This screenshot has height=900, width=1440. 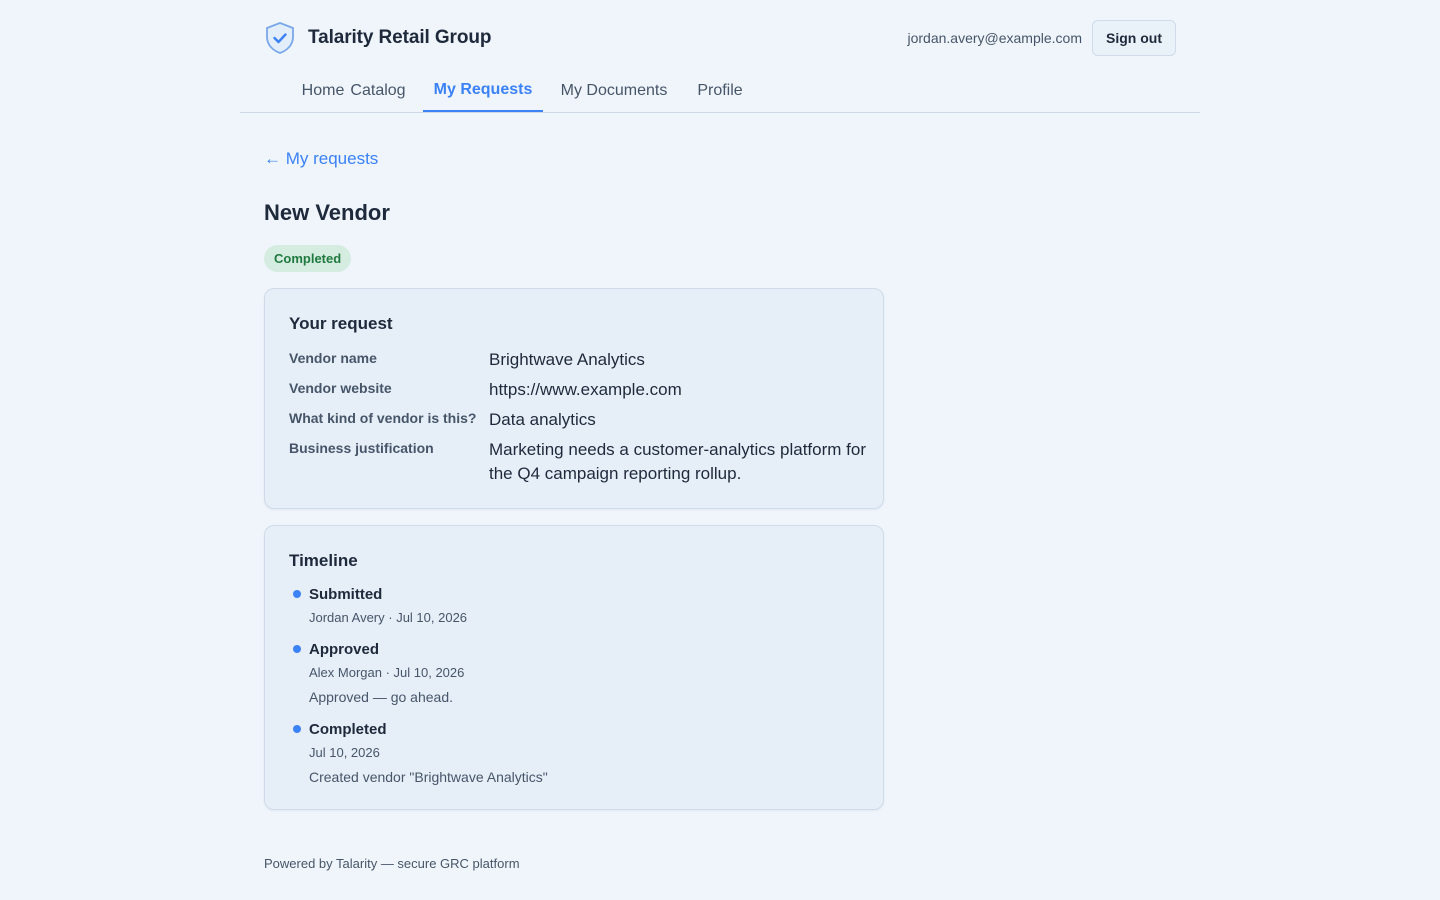 What do you see at coordinates (542, 419) in the screenshot?
I see `field-value-vendor-kind: Data analytics` at bounding box center [542, 419].